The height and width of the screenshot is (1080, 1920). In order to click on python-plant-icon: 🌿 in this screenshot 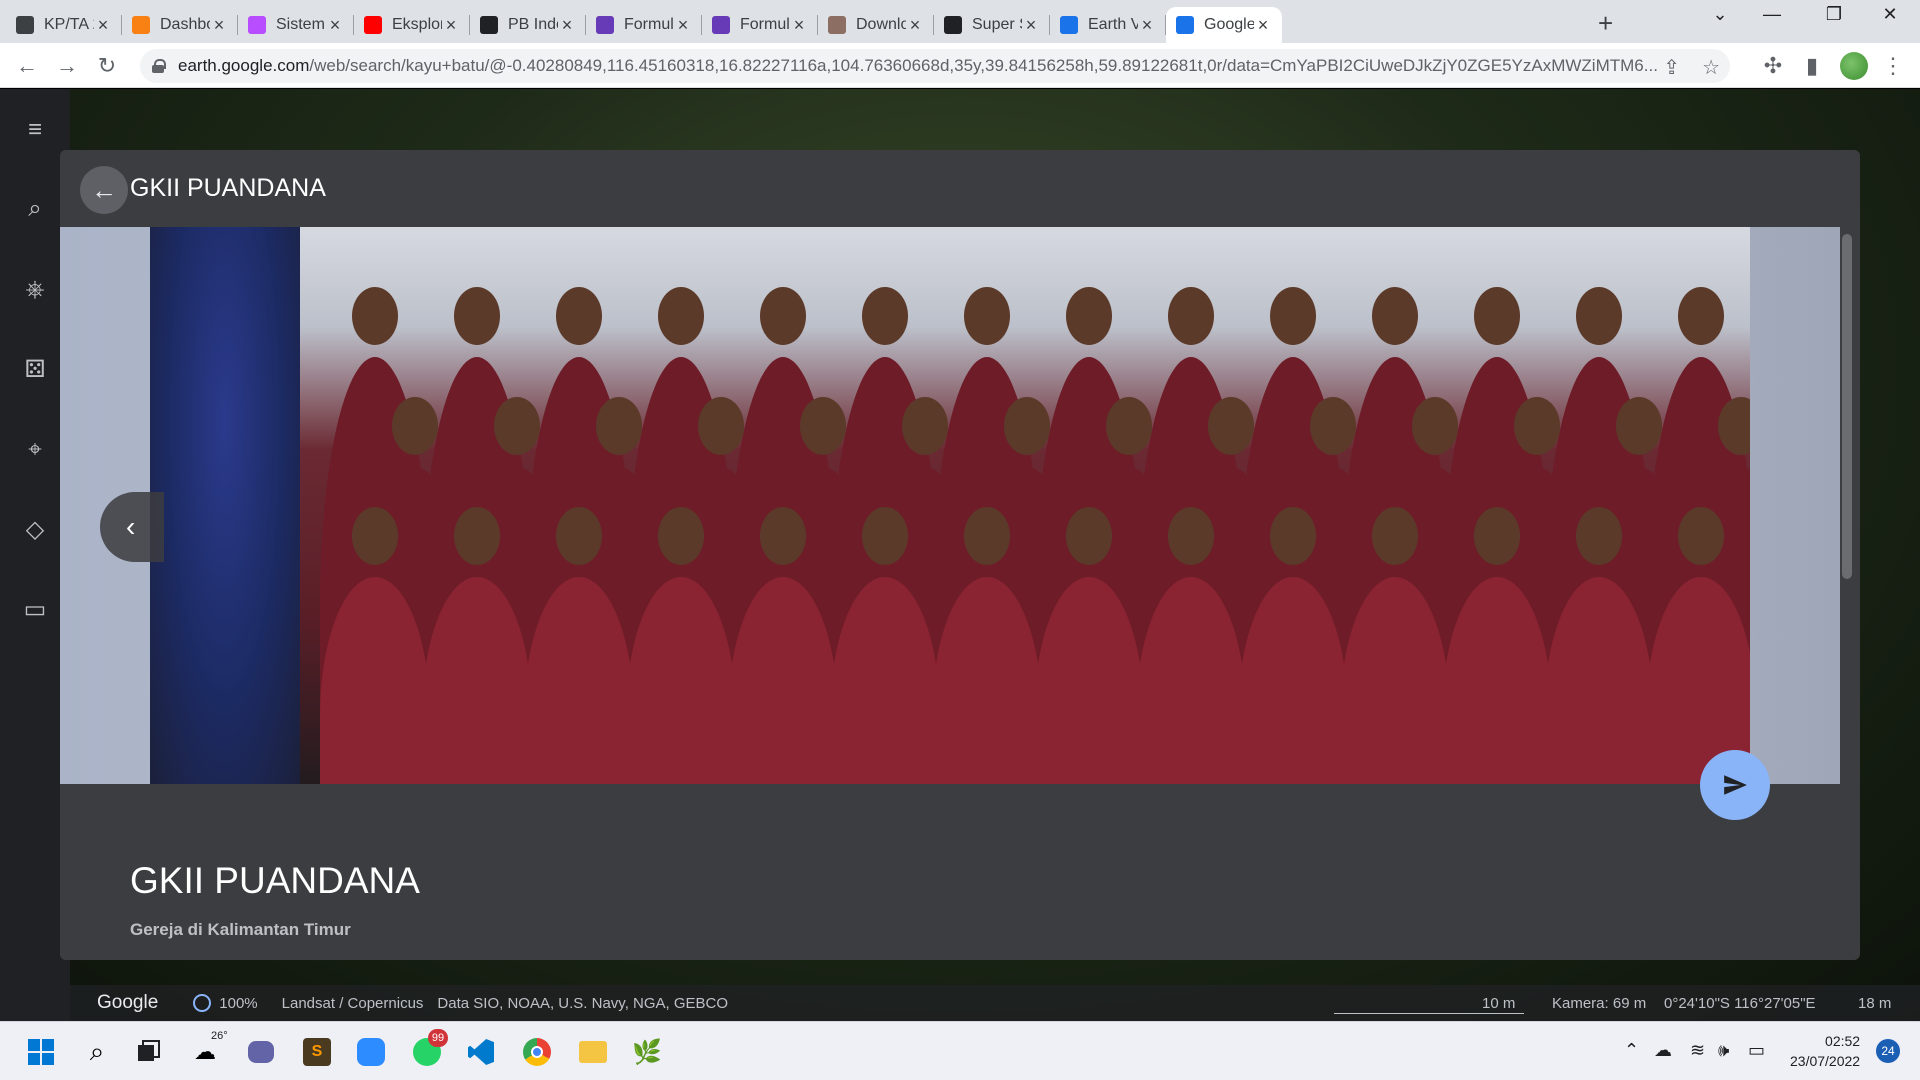, I will do `click(647, 1052)`.